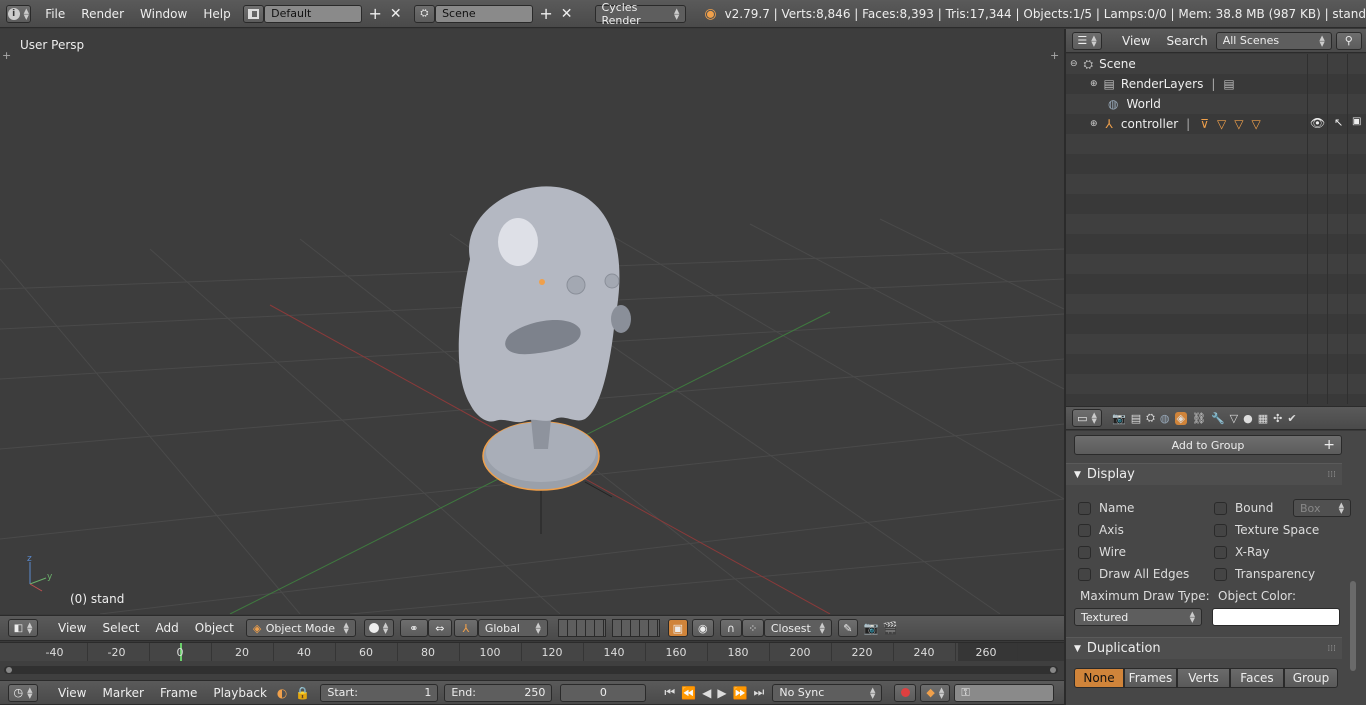  I want to click on timeline-scrollbar, so click(531, 670).